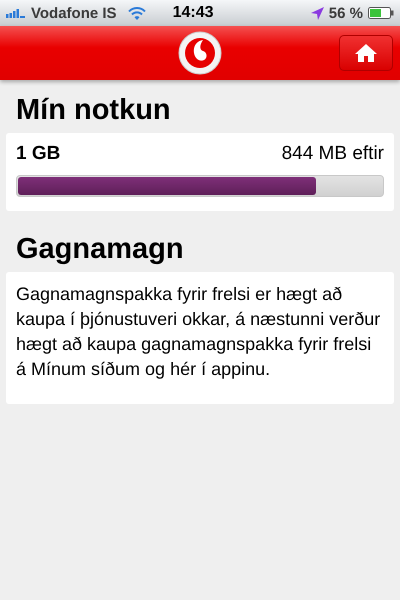  I want to click on logo-icon, so click(200, 53).